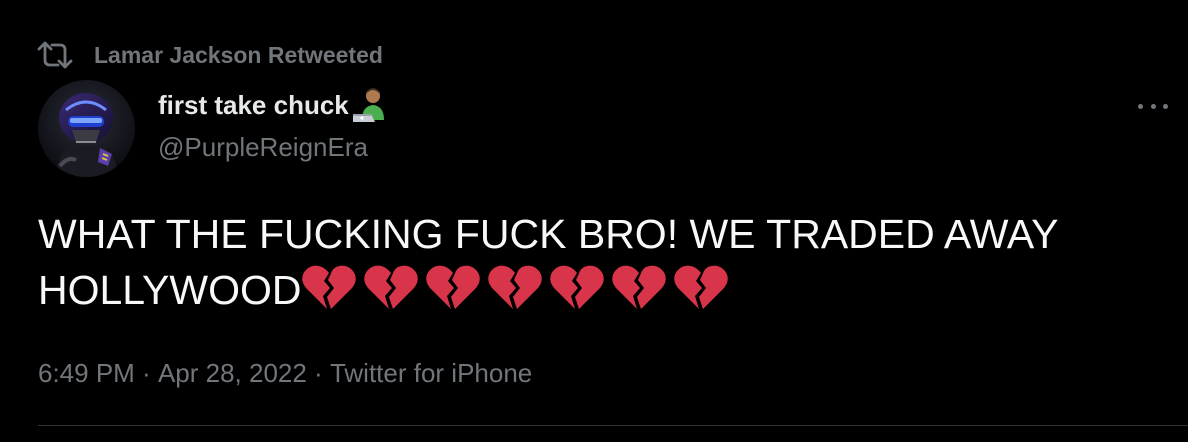  Describe the element at coordinates (232, 373) in the screenshot. I see `tweet-date: Apr 28, 2022` at that location.